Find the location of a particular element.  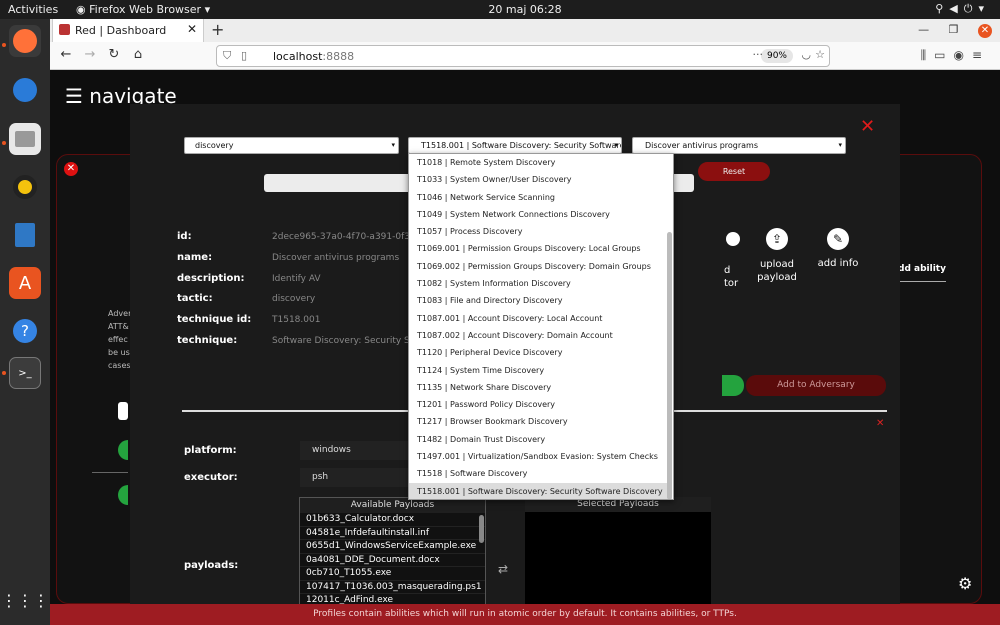

new-tab-button: + is located at coordinates (217, 29).